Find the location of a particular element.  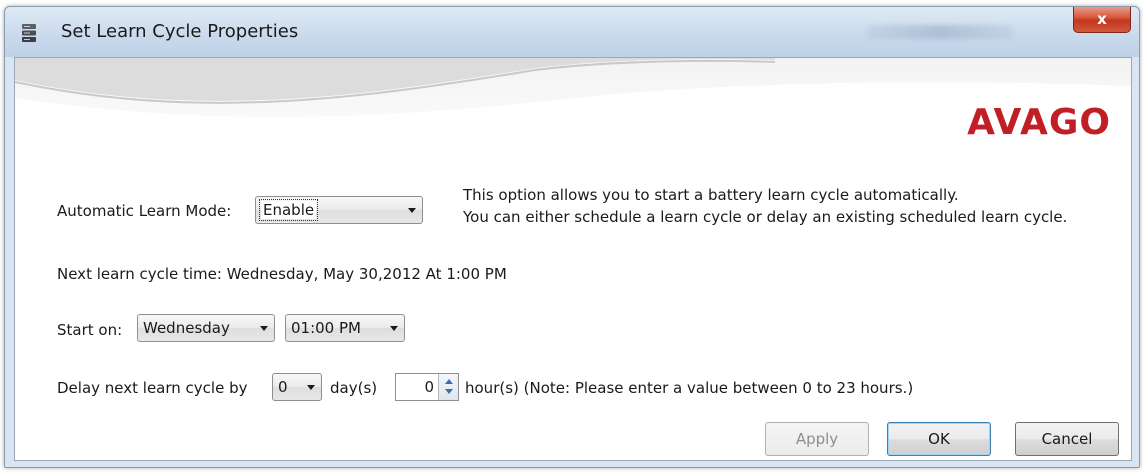

spinner-down-icon is located at coordinates (449, 391).